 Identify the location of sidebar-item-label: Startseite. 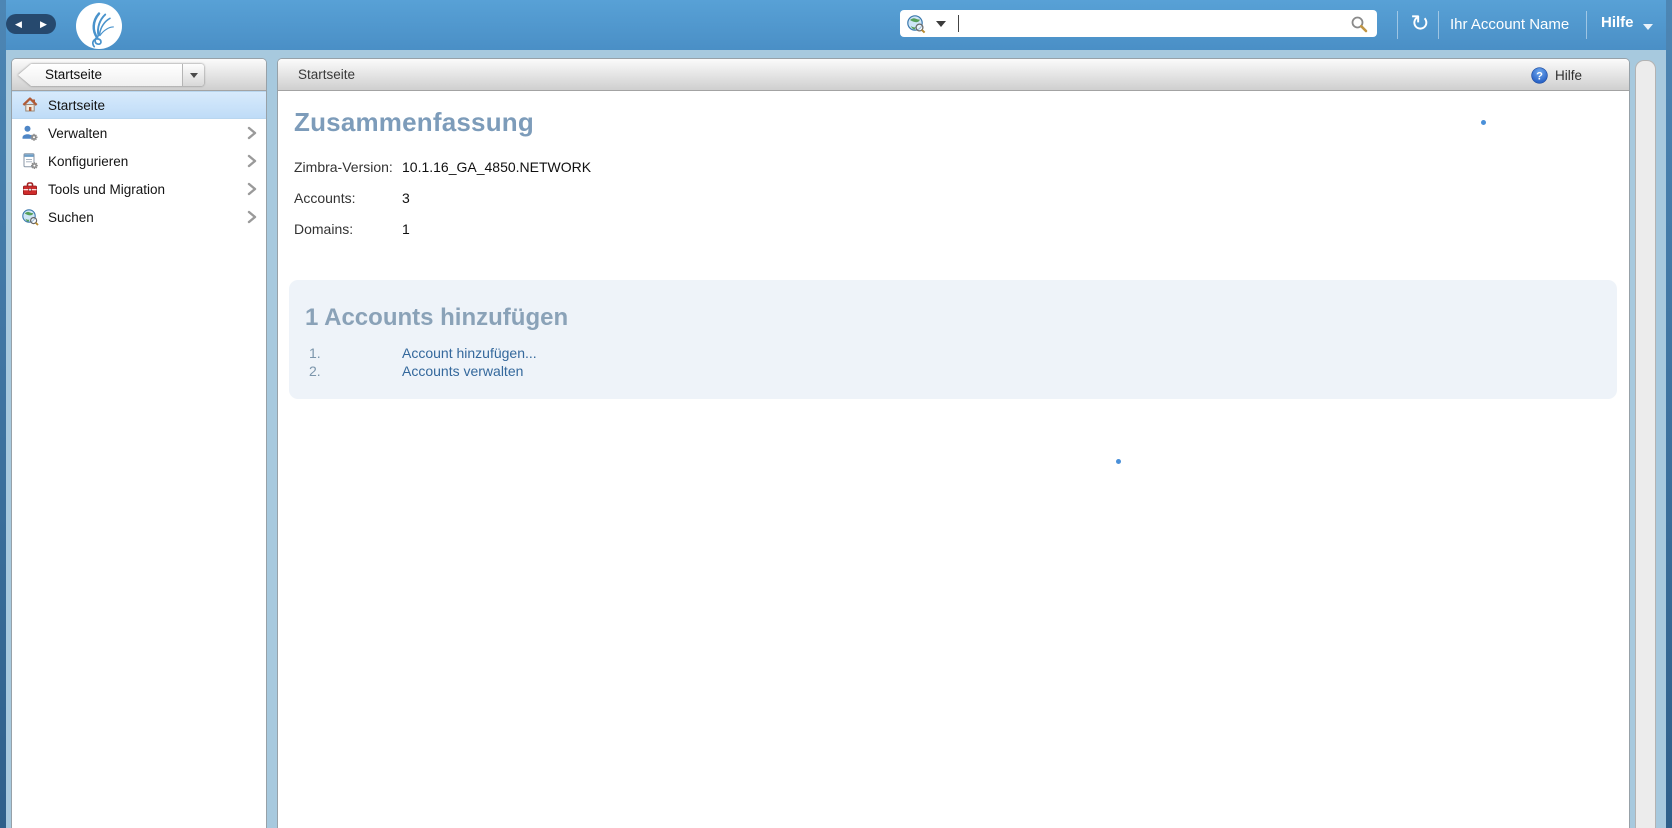
(77, 105).